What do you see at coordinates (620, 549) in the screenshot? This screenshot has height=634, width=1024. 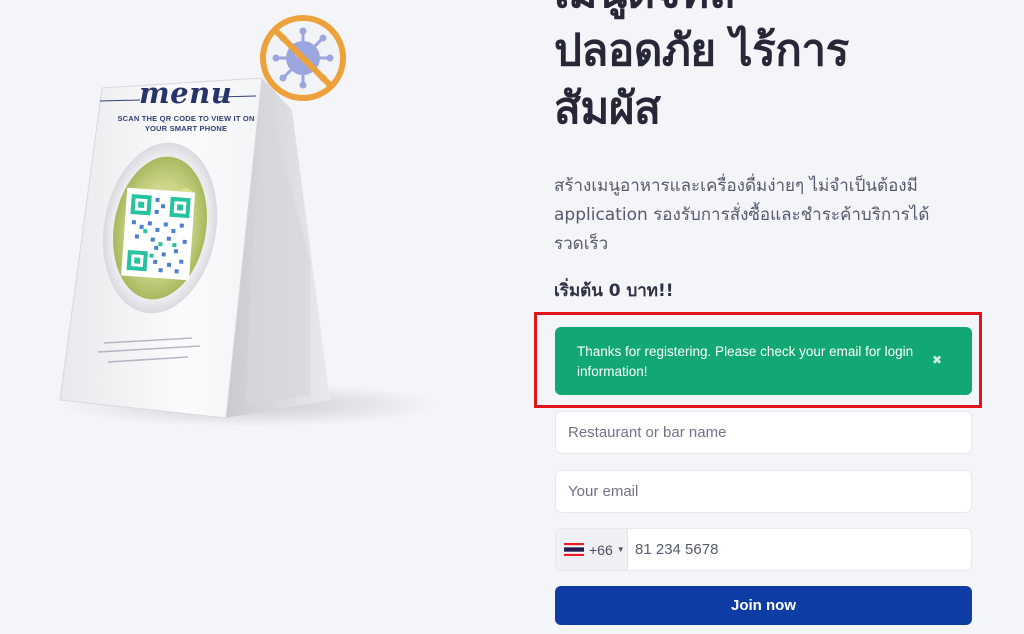 I see `chevron-down-icon: ▼` at bounding box center [620, 549].